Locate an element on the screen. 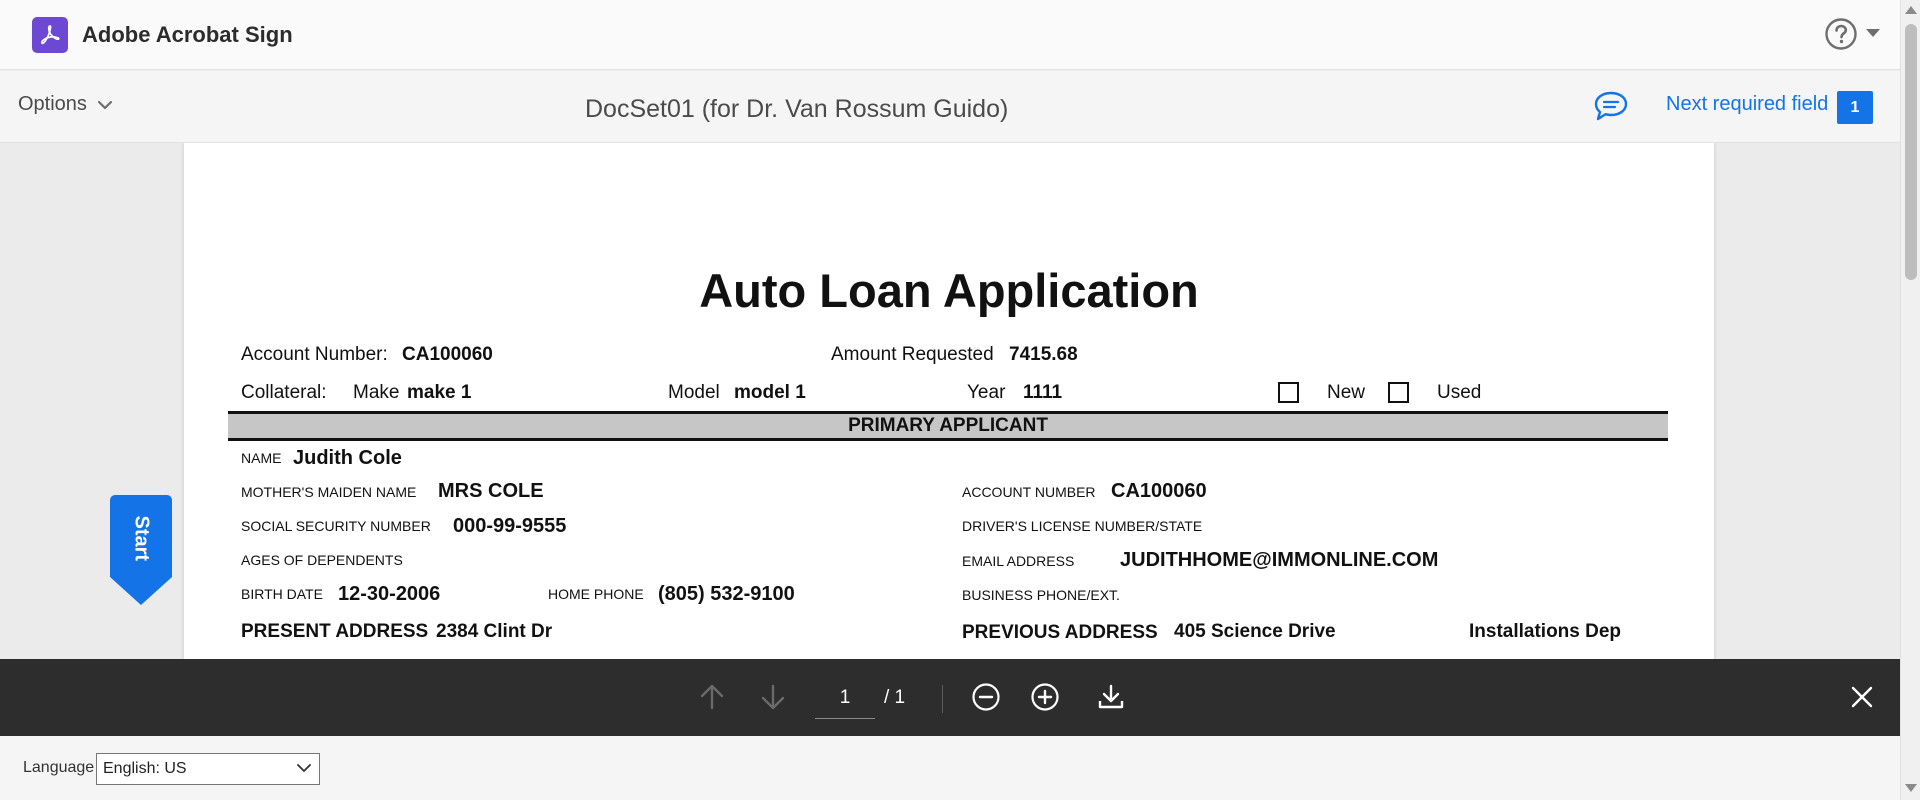 This screenshot has height=800, width=1920. page-total: / 1 is located at coordinates (895, 697).